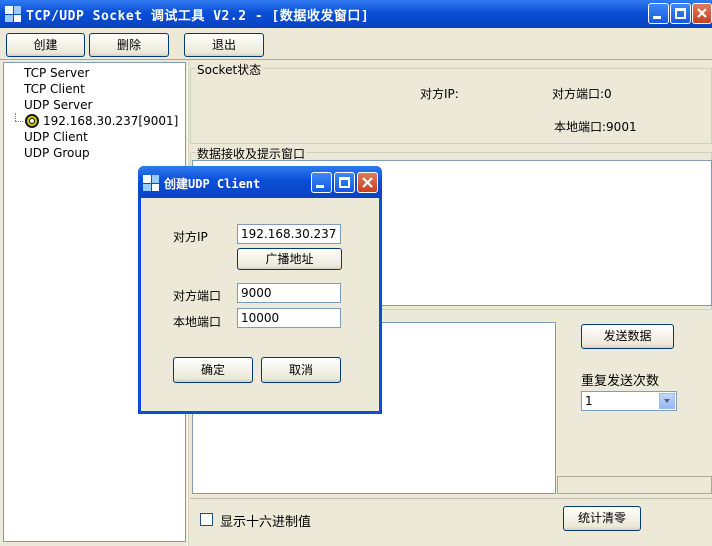  I want to click on tree-item-udp-group: UDP Group, so click(48, 153).